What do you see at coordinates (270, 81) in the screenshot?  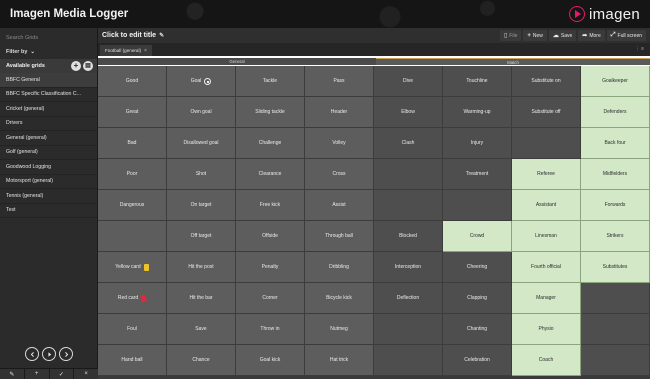 I see `tag-button: Tackle` at bounding box center [270, 81].